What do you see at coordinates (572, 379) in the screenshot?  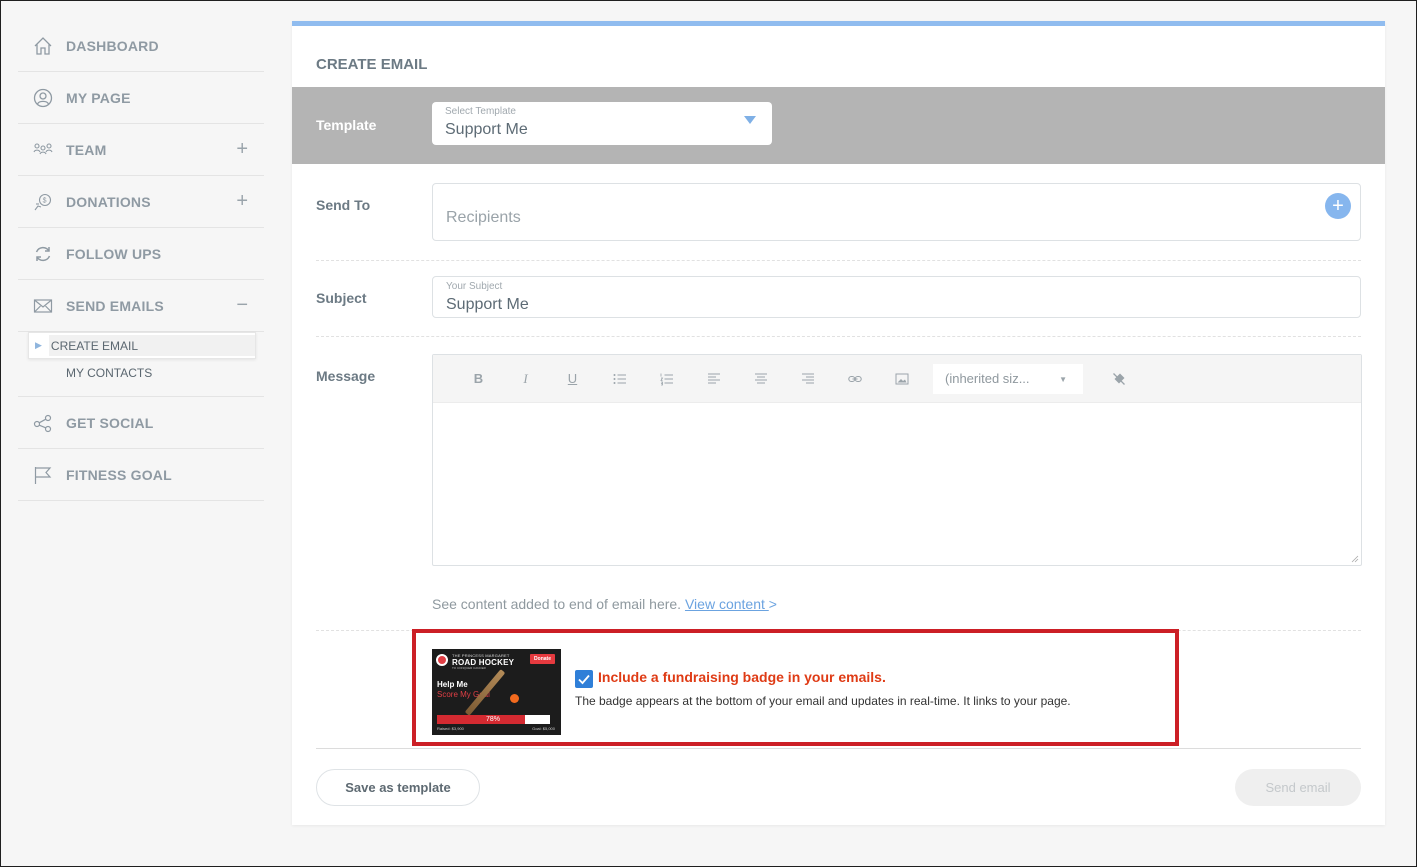 I see `underline-button: U` at bounding box center [572, 379].